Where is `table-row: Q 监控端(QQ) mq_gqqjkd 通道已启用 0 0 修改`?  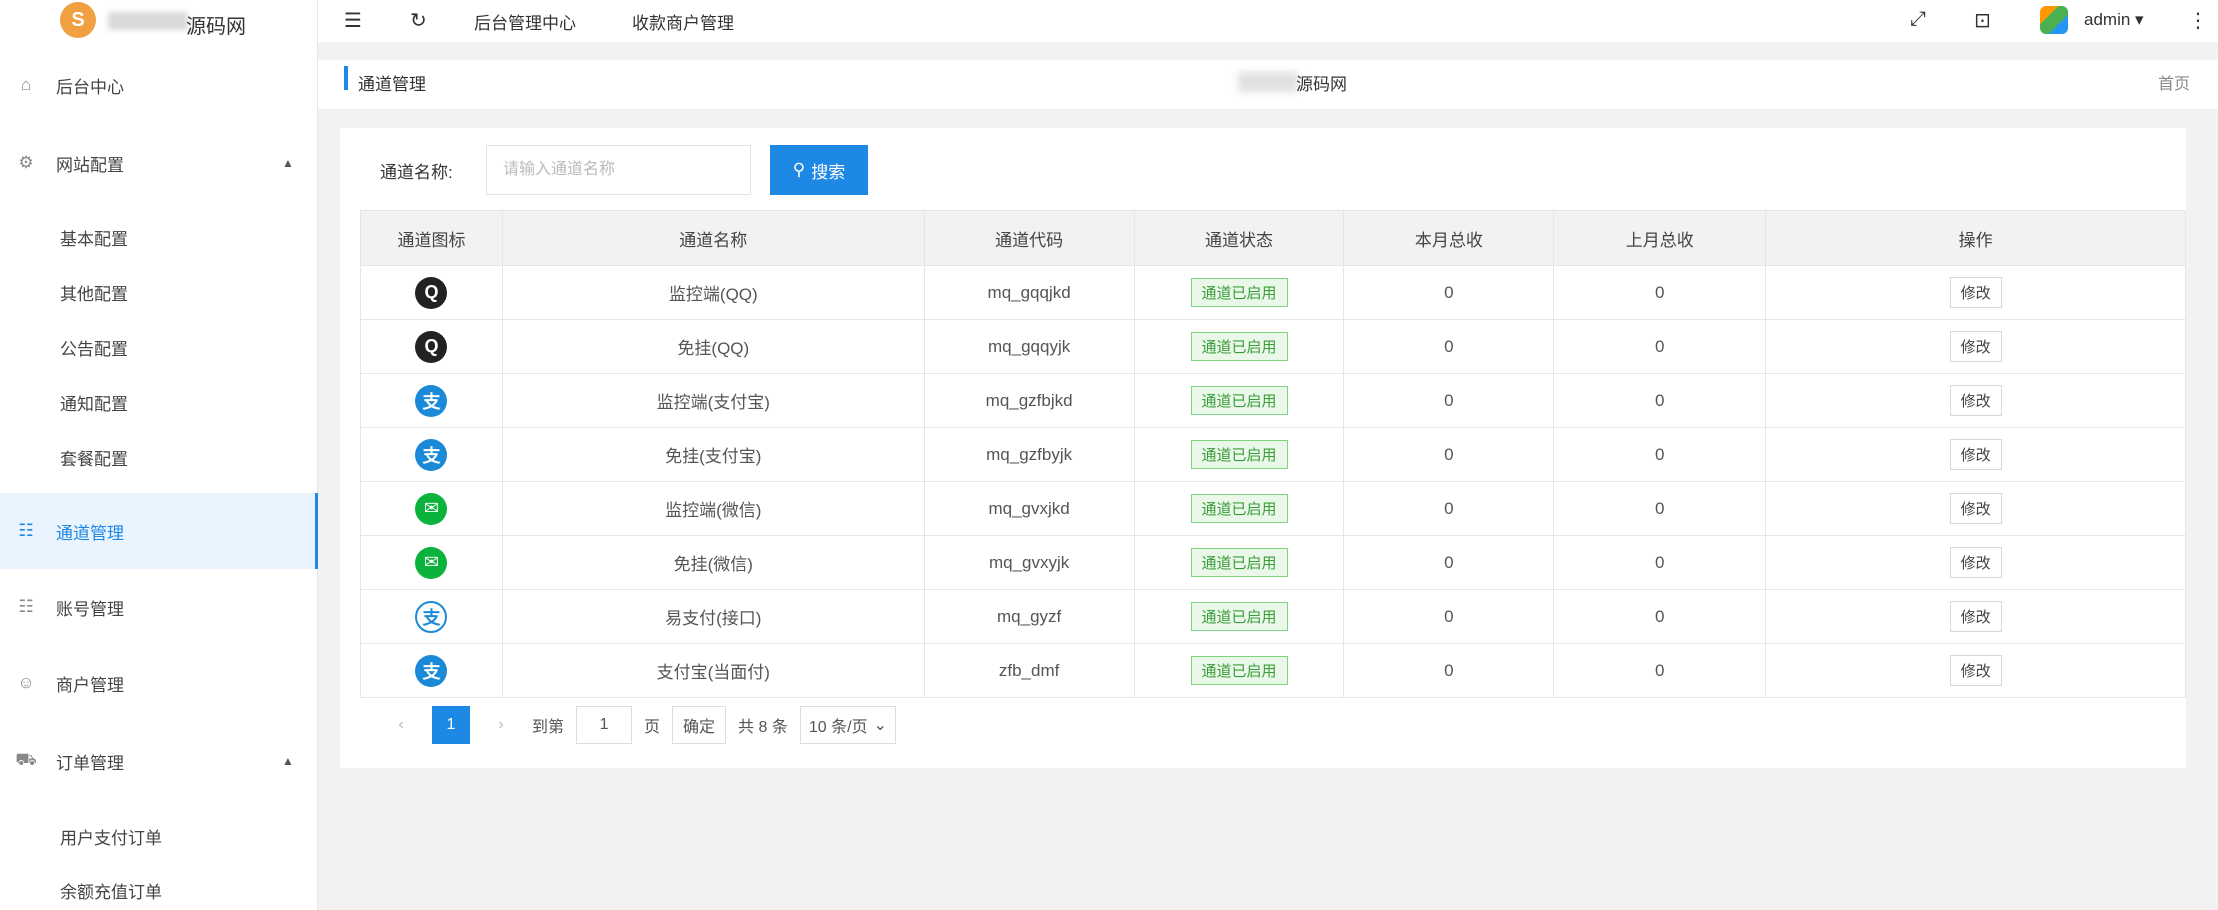
table-row: Q 监控端(QQ) mq_gqqjkd 通道已启用 0 0 修改 is located at coordinates (1273, 292).